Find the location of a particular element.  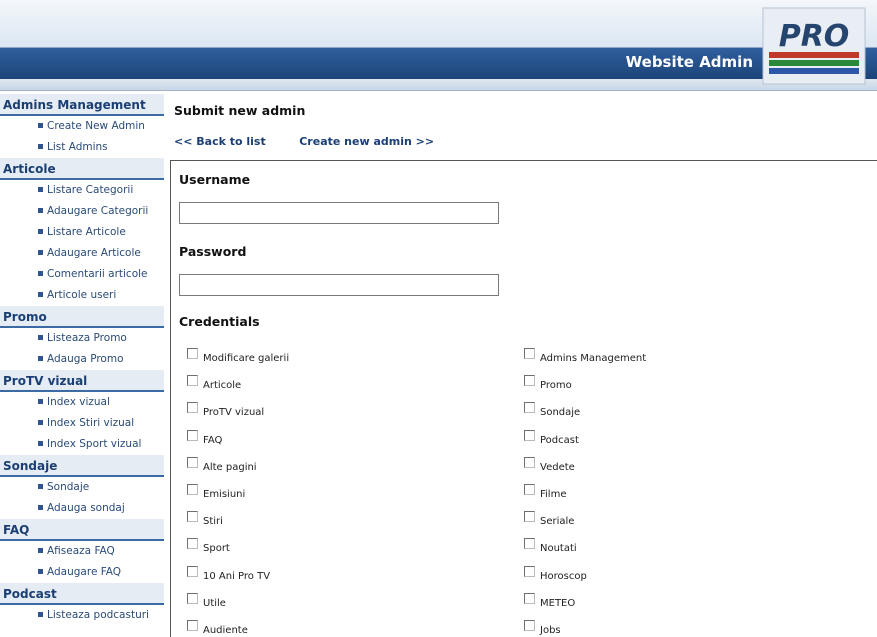

sidebar-item: Adaugare Articole is located at coordinates (82, 253).